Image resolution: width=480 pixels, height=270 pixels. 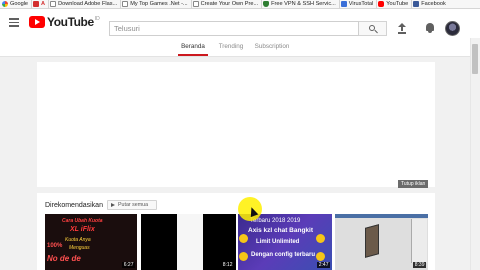 I want to click on bookmark-virustotal: VirusTotal, so click(x=359, y=4).